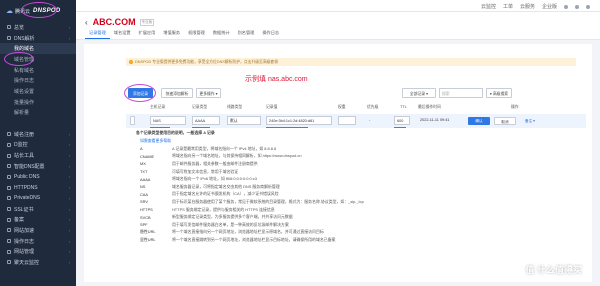 Image resolution: width=600 pixels, height=286 pixels. What do you see at coordinates (86, 22) in the screenshot?
I see `back-arrow-icon: ‹` at bounding box center [86, 22].